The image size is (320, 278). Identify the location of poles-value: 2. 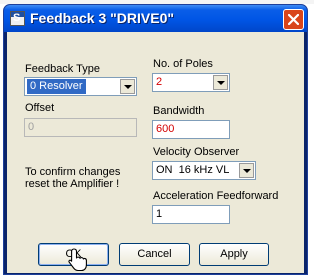
(159, 82).